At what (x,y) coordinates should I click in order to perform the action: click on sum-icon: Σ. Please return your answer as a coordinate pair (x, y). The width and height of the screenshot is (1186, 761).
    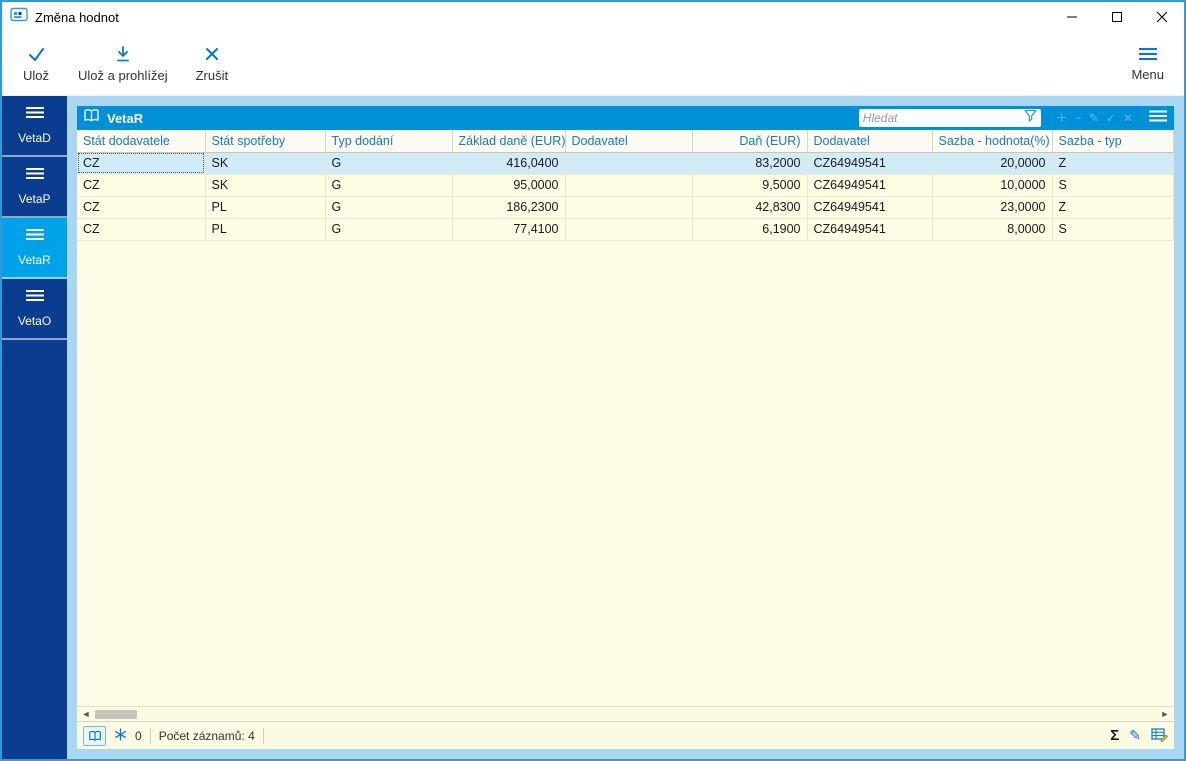
    Looking at the image, I should click on (1114, 735).